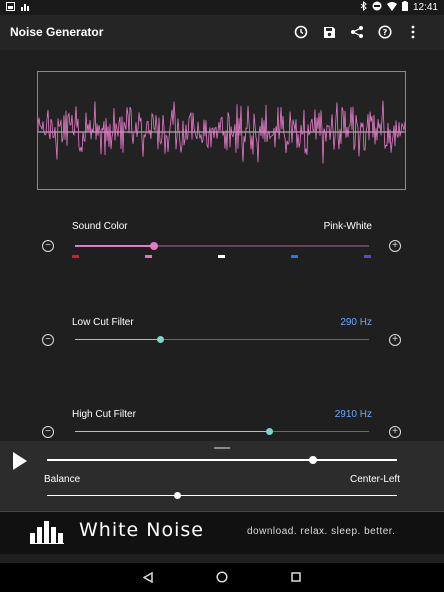 Image resolution: width=444 pixels, height=592 pixels. Describe the element at coordinates (25, 8) in the screenshot. I see `stats-icon` at that location.